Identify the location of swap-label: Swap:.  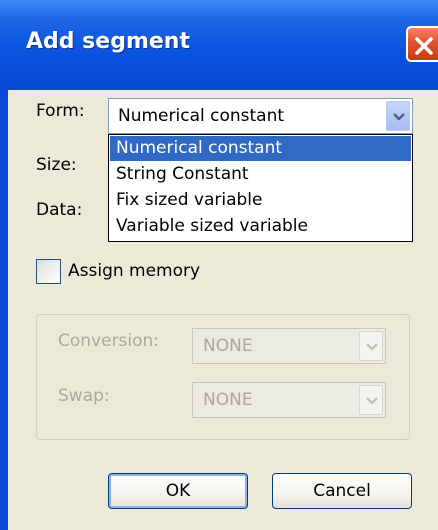
(84, 396).